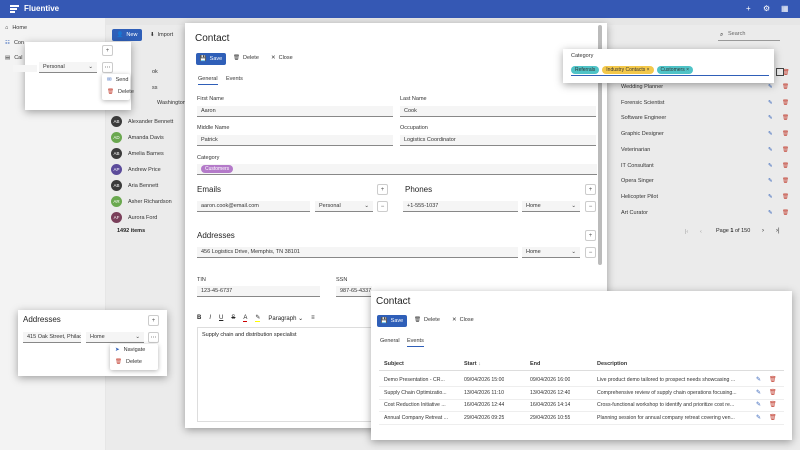  Describe the element at coordinates (701, 232) in the screenshot. I see `prev-page-icon: ‹` at that location.